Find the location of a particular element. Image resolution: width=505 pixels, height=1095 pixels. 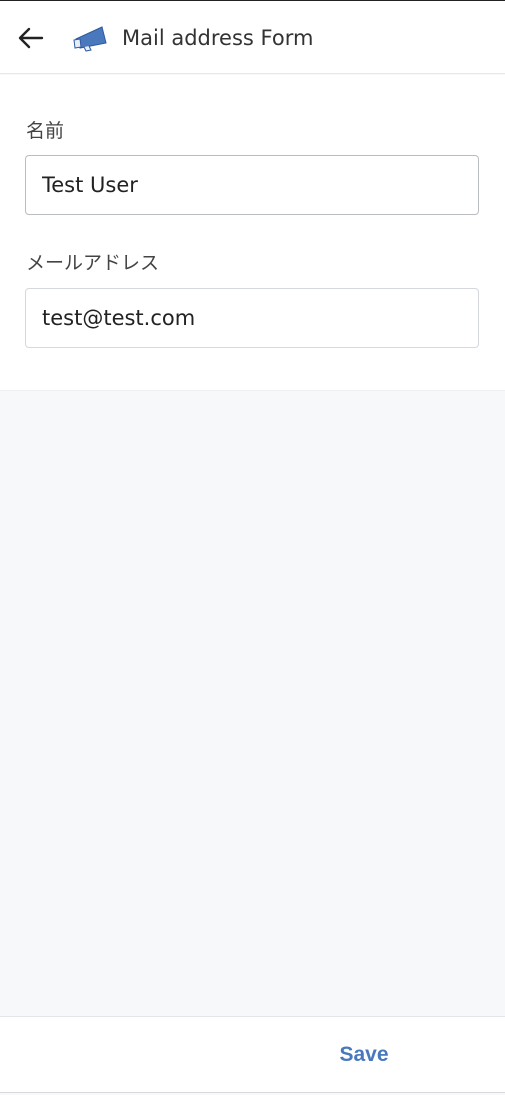

app-header: Mail address Form is located at coordinates (252, 37).